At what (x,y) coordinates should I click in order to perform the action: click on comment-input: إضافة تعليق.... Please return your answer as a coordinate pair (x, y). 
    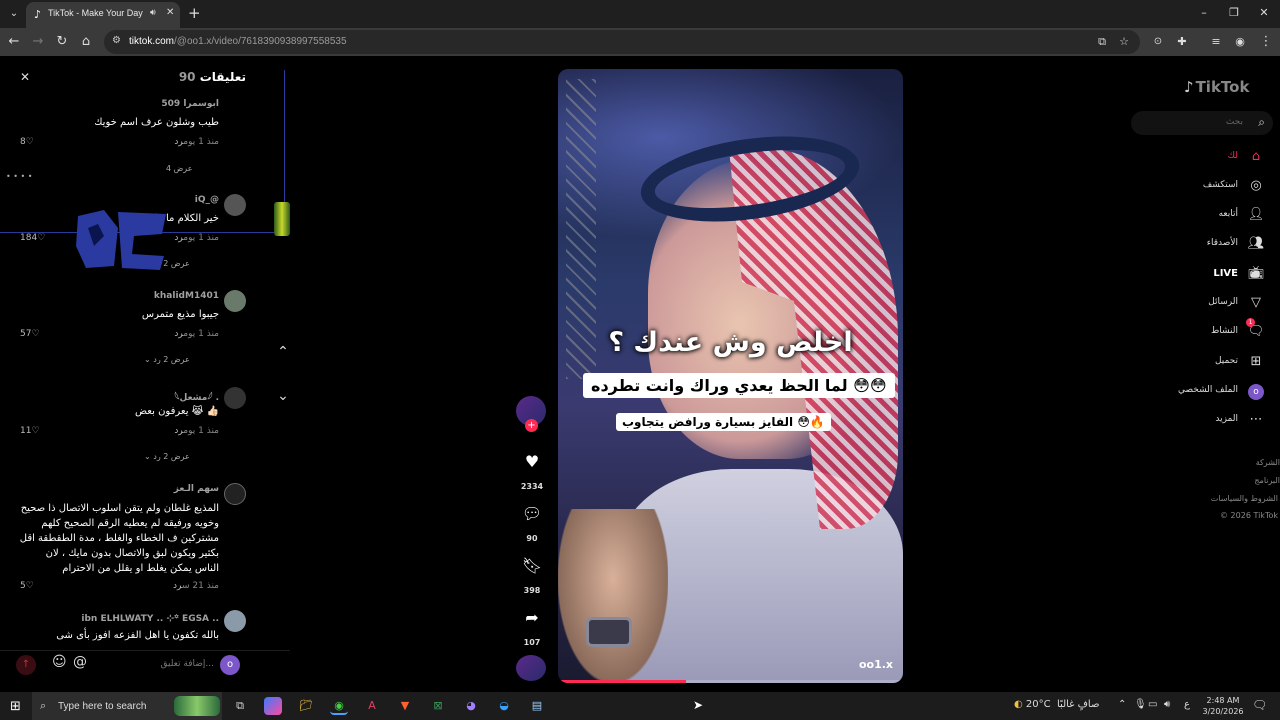
    Looking at the image, I should click on (187, 664).